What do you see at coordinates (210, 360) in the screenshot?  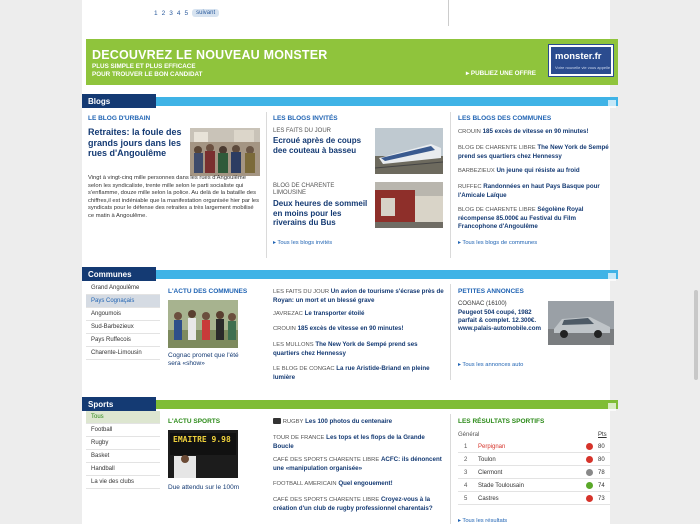 I see `actu-communes-caption: Cognac promet que l'été sera «show»` at bounding box center [210, 360].